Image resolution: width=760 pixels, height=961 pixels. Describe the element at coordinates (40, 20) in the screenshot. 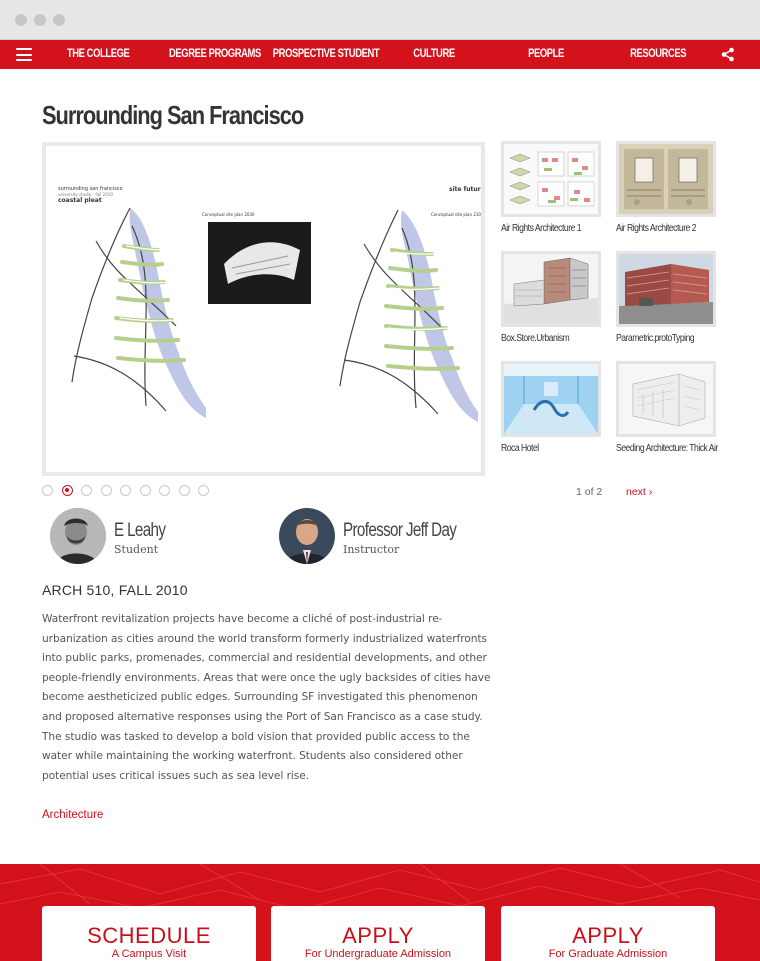

I see `window-minimize-dot` at that location.